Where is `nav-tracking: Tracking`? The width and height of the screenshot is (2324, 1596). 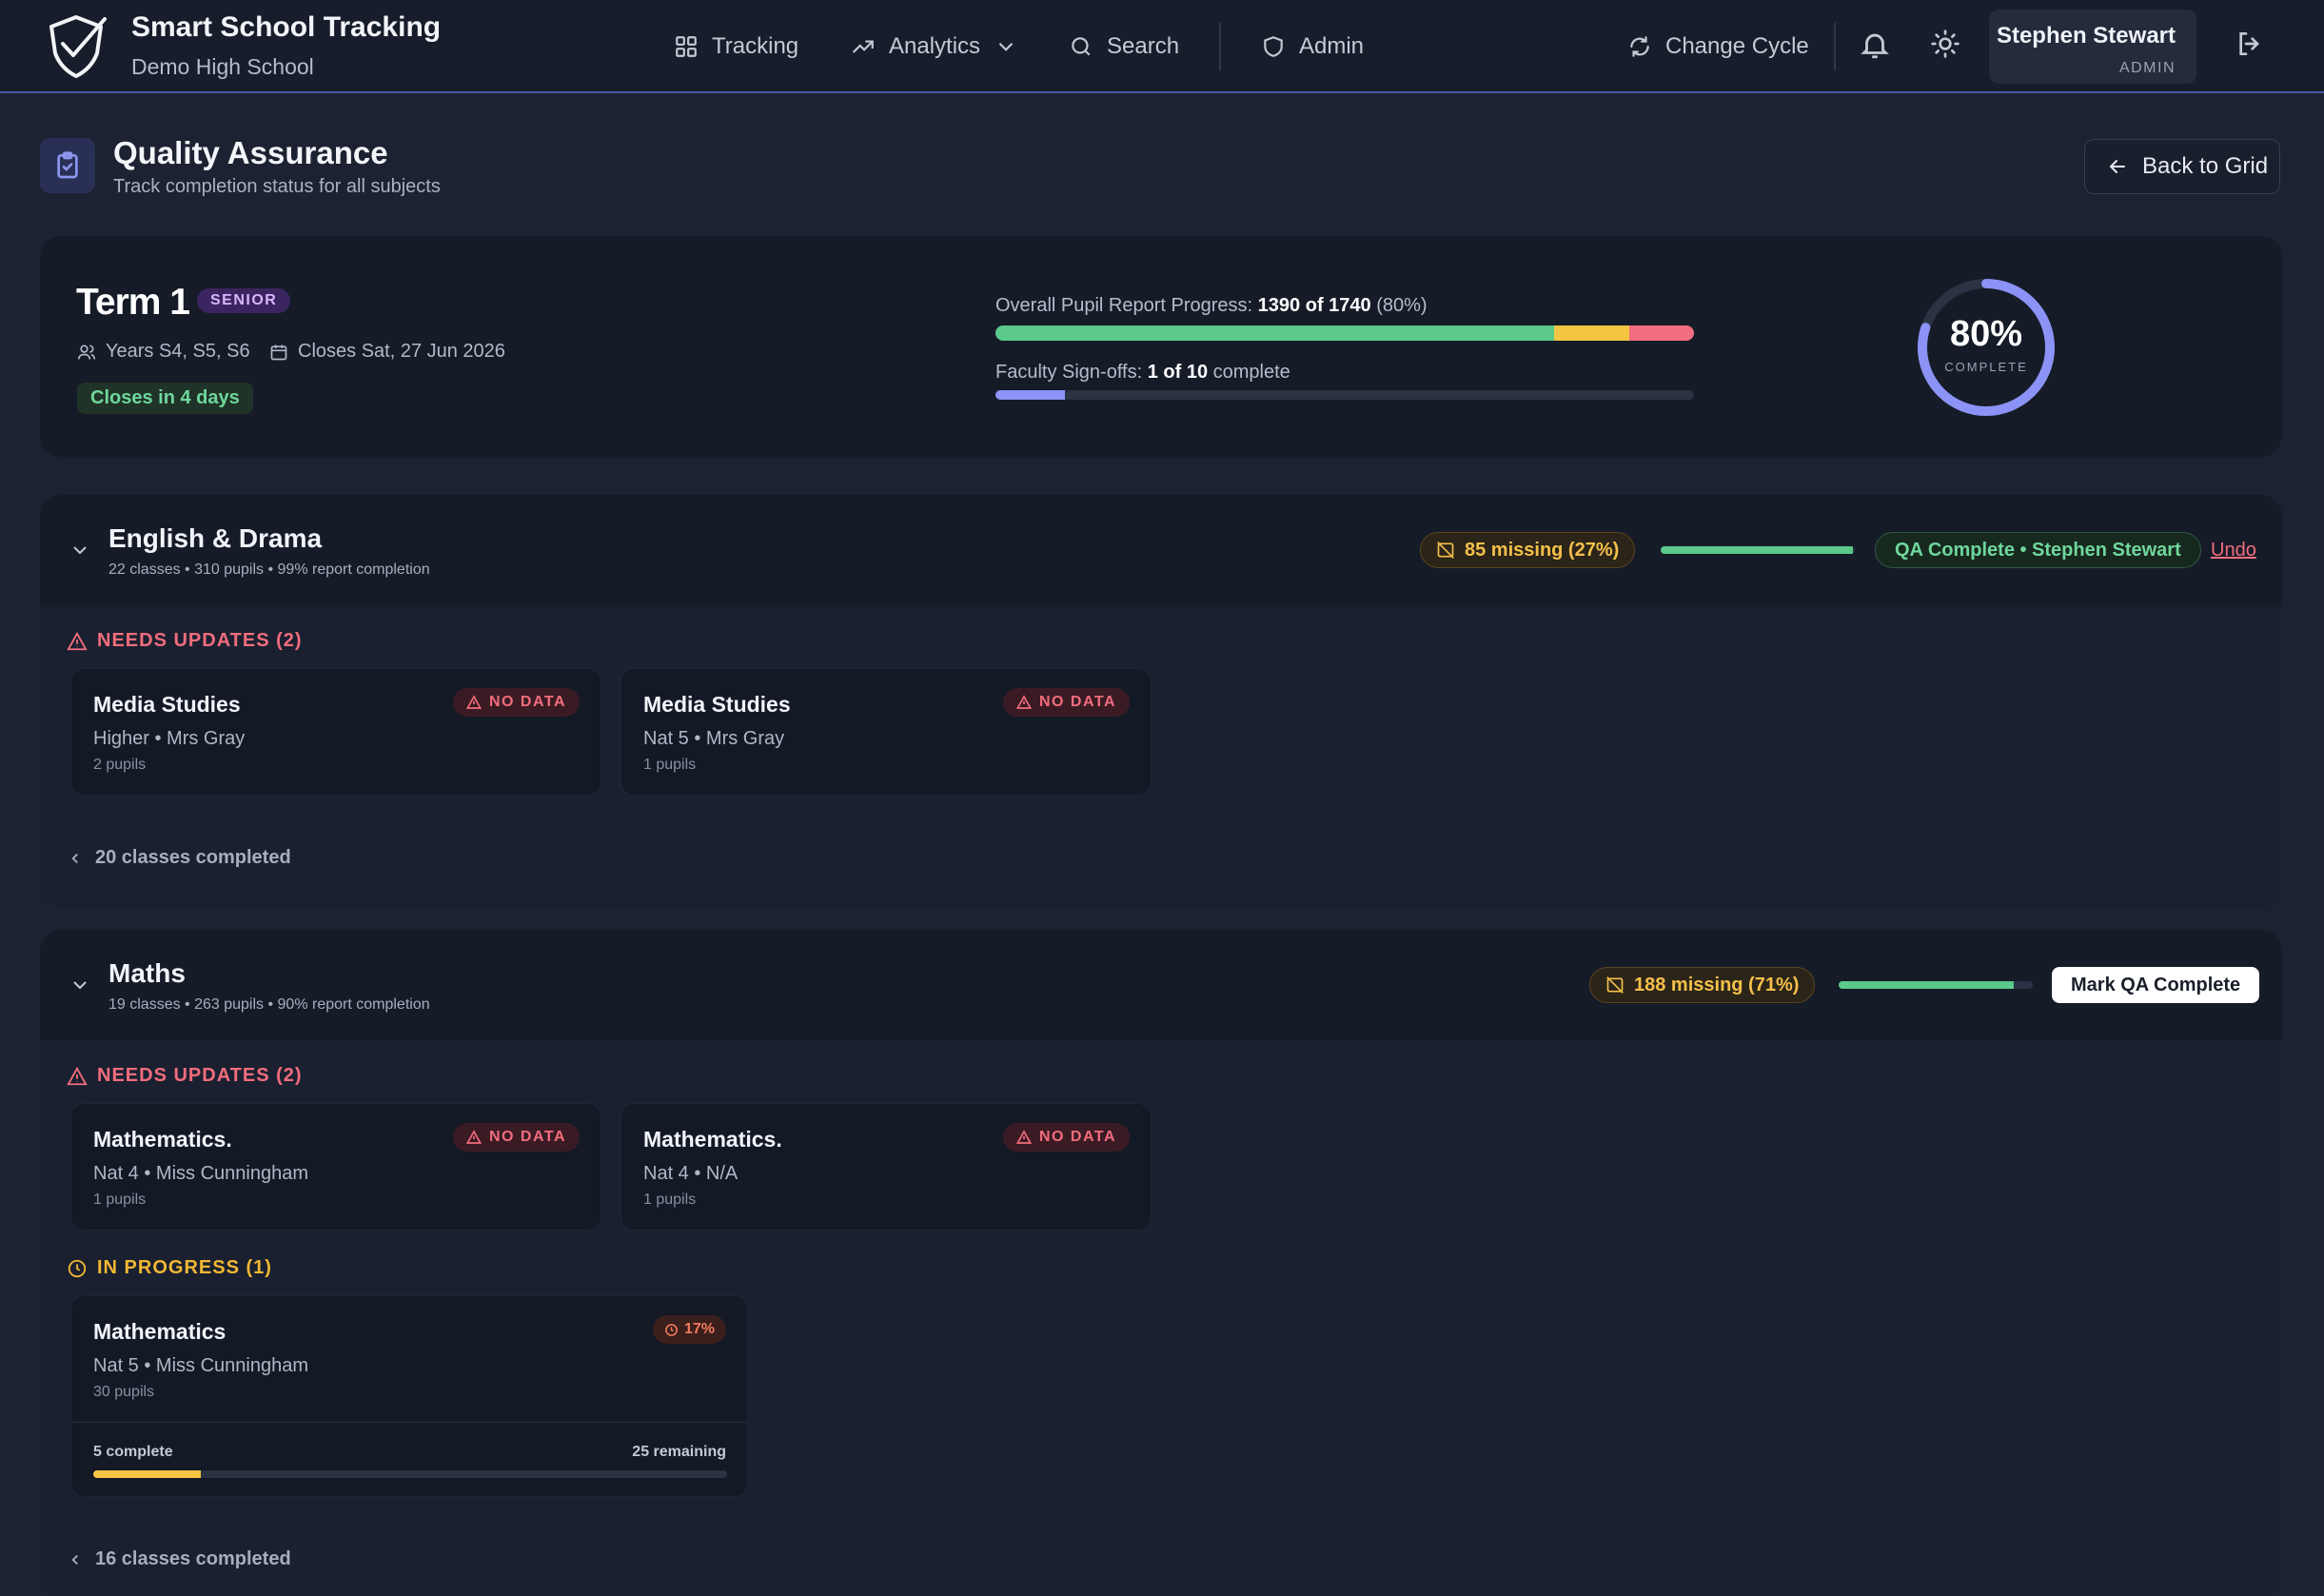 nav-tracking: Tracking is located at coordinates (736, 46).